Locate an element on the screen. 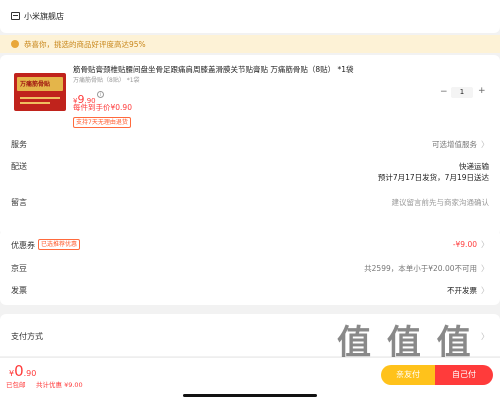 This screenshot has width=500, height=400. plus-button: + is located at coordinates (482, 91).